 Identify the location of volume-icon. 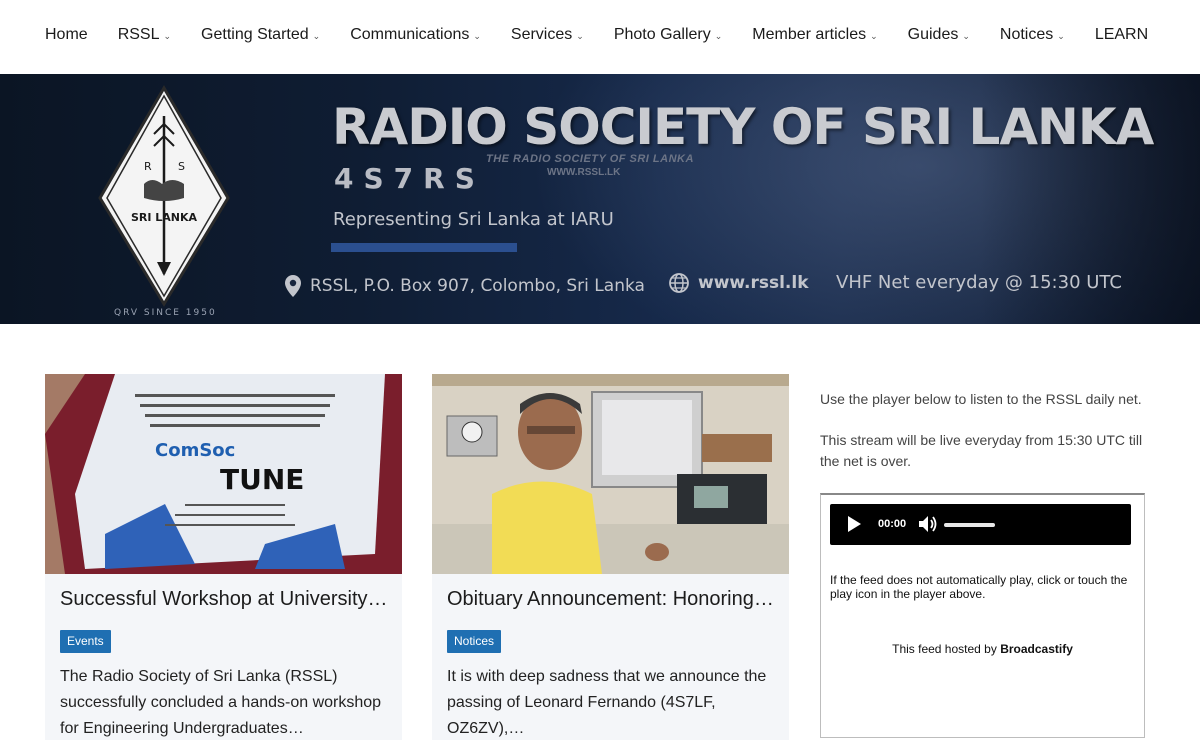
(928, 524).